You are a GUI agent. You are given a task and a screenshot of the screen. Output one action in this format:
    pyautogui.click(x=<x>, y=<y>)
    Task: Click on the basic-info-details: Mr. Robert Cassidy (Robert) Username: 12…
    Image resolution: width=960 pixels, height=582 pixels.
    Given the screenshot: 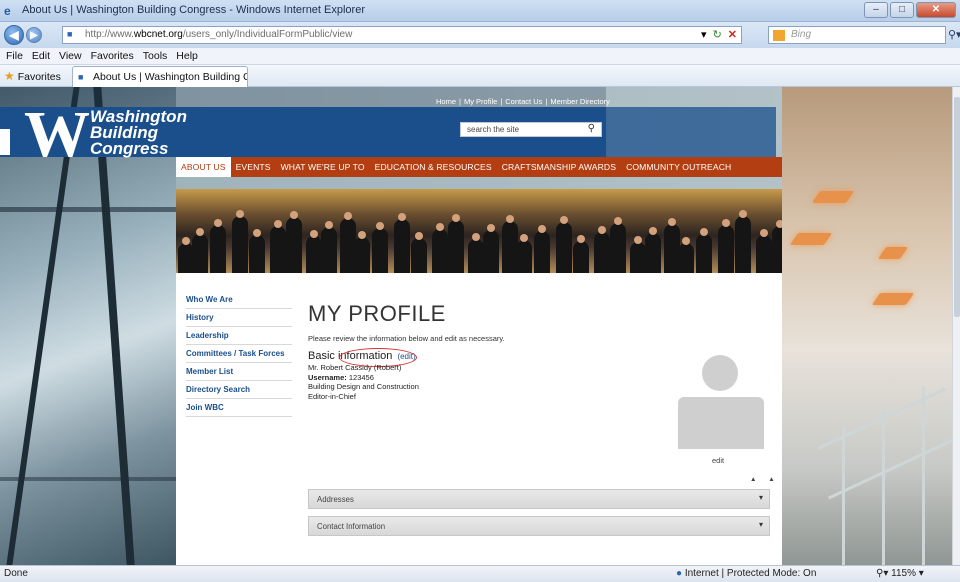 What is the action you would take?
    pyautogui.click(x=363, y=382)
    